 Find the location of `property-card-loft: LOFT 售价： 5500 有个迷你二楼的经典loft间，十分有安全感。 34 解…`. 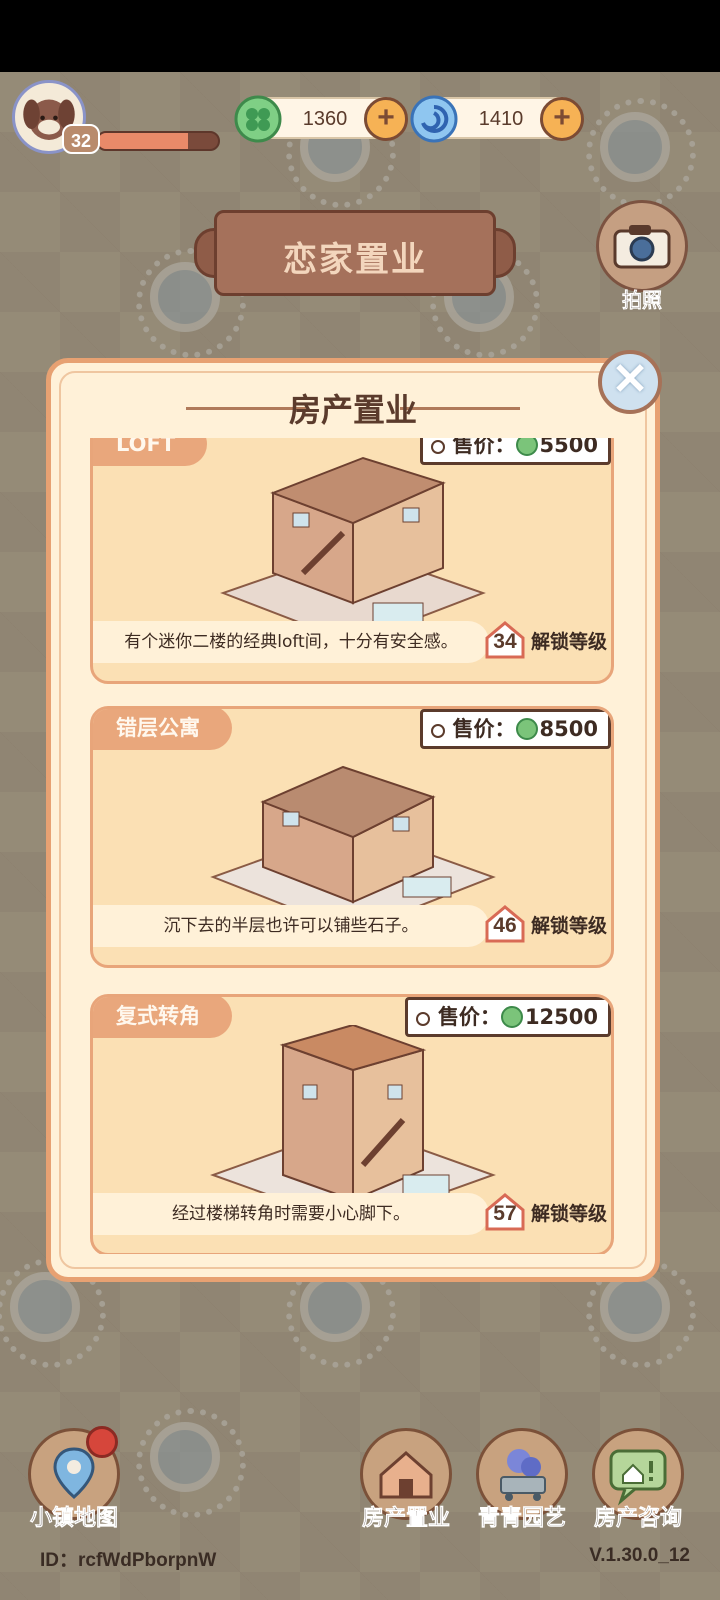

property-card-loft: LOFT 售价： 5500 有个迷你二楼的经典loft间，十分有安全感。 34 解… is located at coordinates (352, 561).